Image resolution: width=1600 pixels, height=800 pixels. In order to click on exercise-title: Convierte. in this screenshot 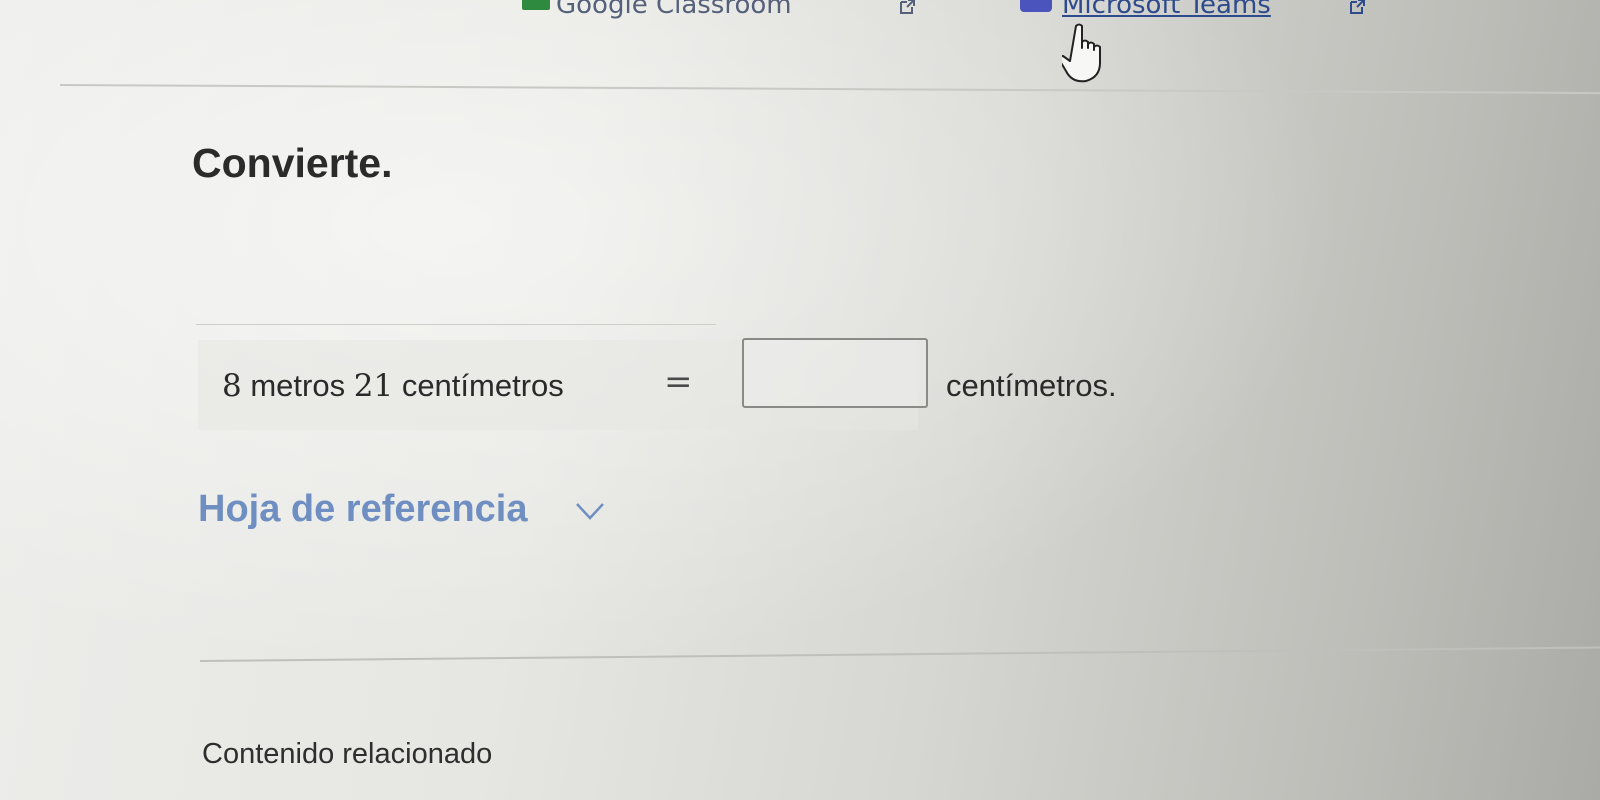, I will do `click(292, 163)`.